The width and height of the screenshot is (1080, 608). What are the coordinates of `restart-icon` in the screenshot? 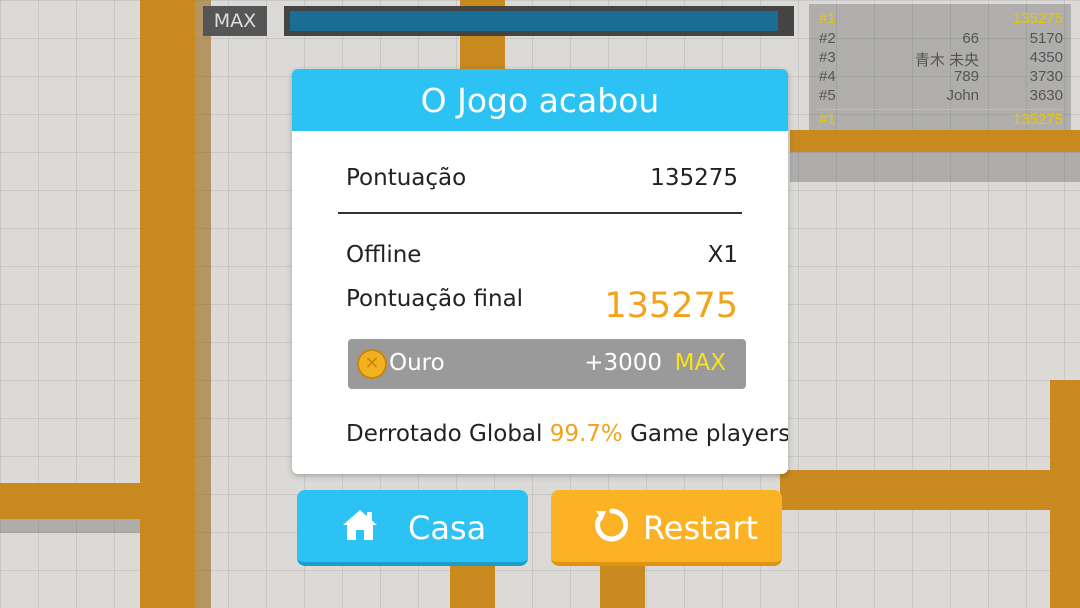 It's located at (612, 529).